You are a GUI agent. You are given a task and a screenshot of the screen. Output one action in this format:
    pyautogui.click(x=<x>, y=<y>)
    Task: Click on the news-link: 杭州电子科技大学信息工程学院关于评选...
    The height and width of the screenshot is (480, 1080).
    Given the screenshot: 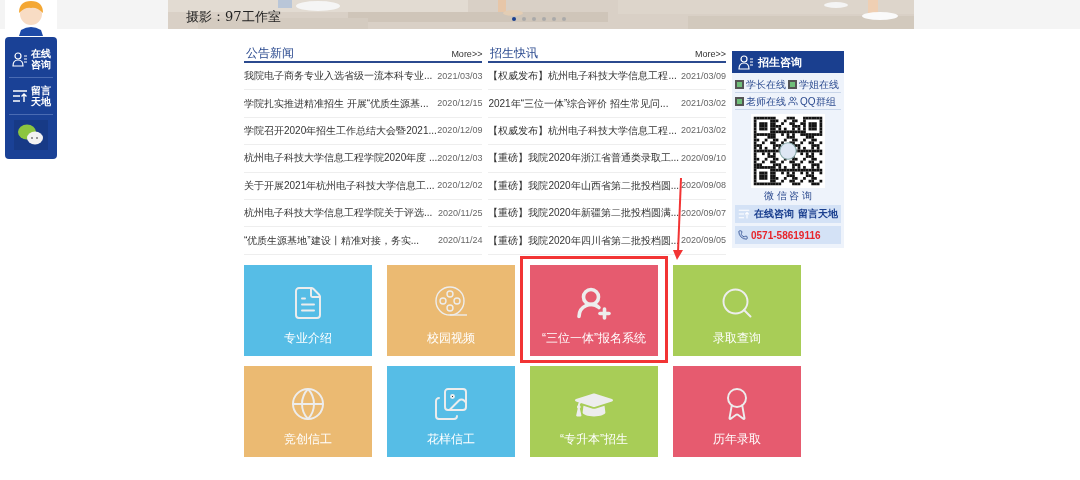 What is the action you would take?
    pyautogui.click(x=338, y=213)
    